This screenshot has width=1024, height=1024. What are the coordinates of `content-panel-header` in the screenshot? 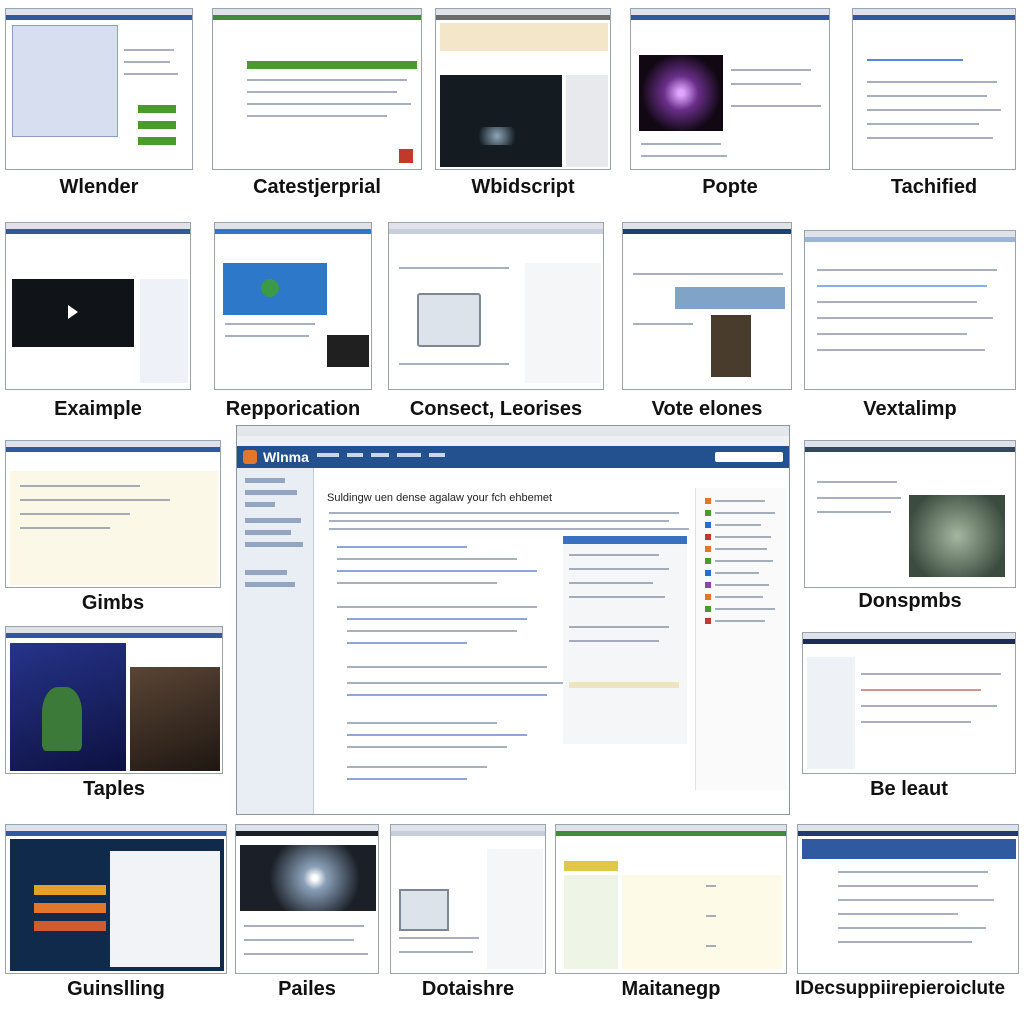 It's located at (625, 540).